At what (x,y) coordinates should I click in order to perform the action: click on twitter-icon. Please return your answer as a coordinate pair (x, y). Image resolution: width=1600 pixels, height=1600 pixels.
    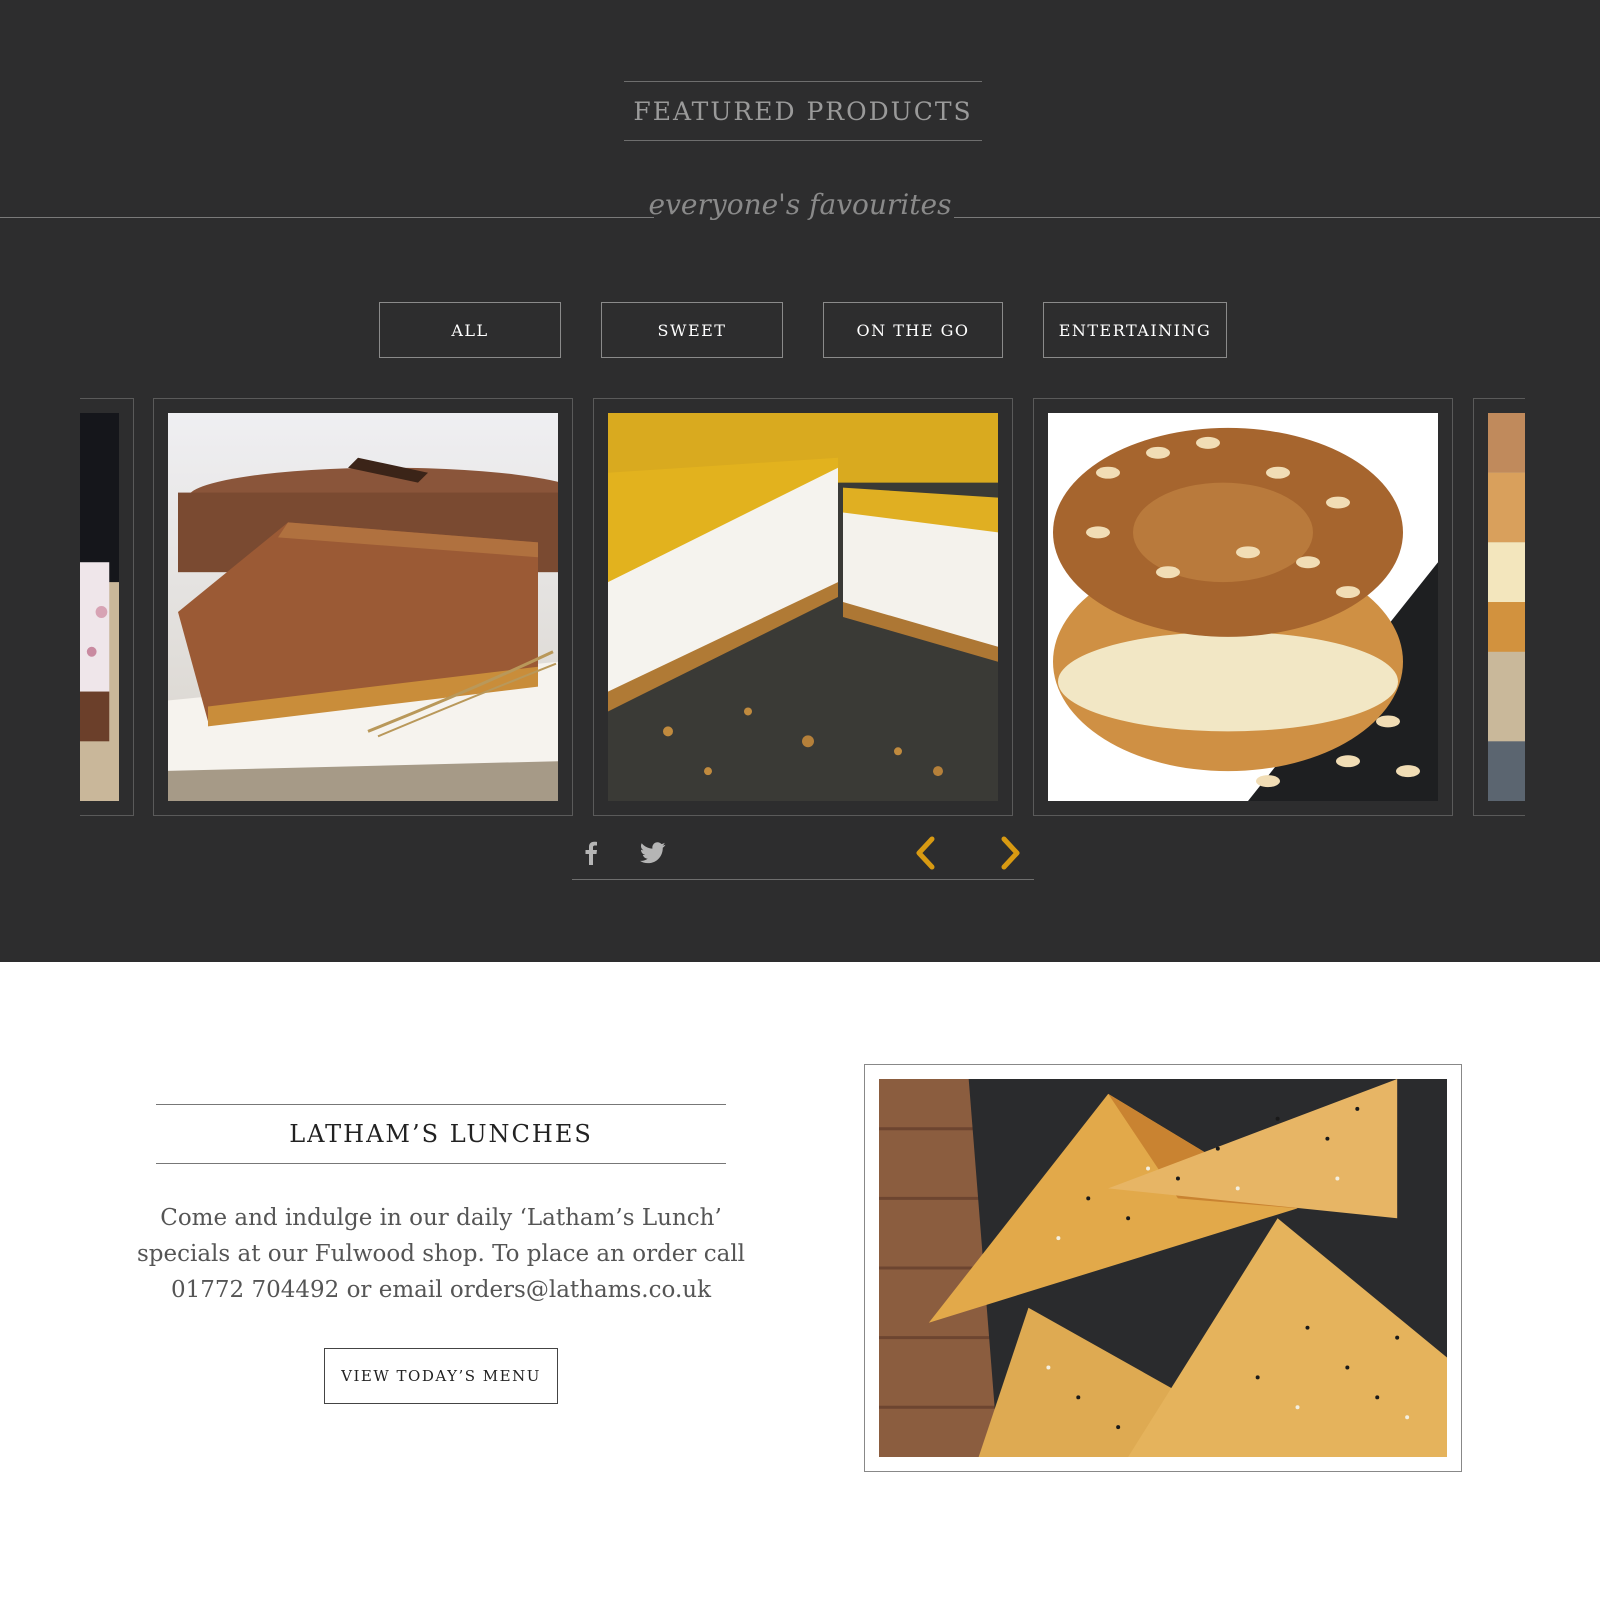
    Looking at the image, I should click on (653, 853).